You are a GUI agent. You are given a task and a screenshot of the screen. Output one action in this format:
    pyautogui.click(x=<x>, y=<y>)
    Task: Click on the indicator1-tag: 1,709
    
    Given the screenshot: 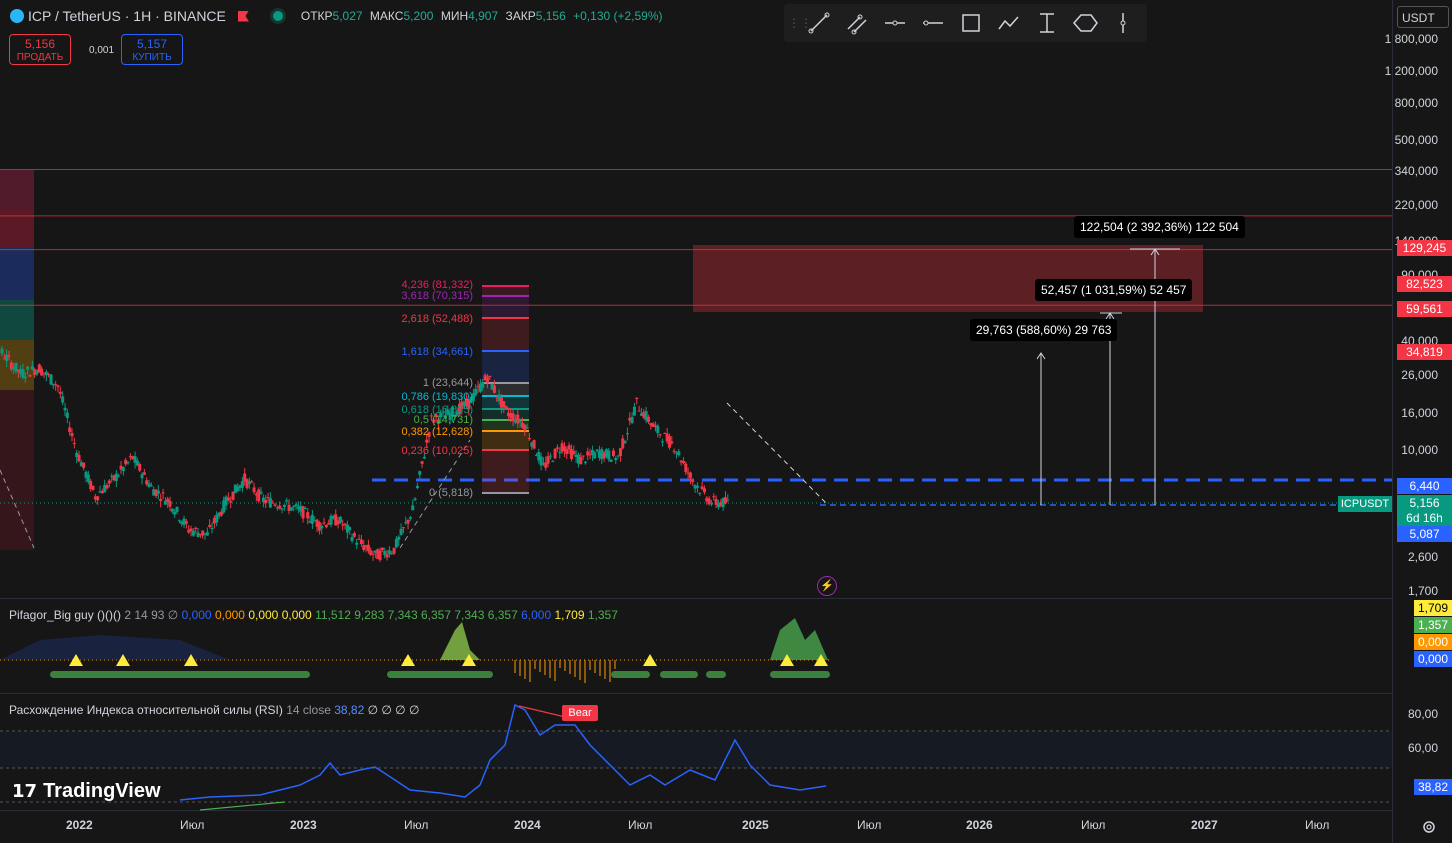 What is the action you would take?
    pyautogui.click(x=1433, y=608)
    